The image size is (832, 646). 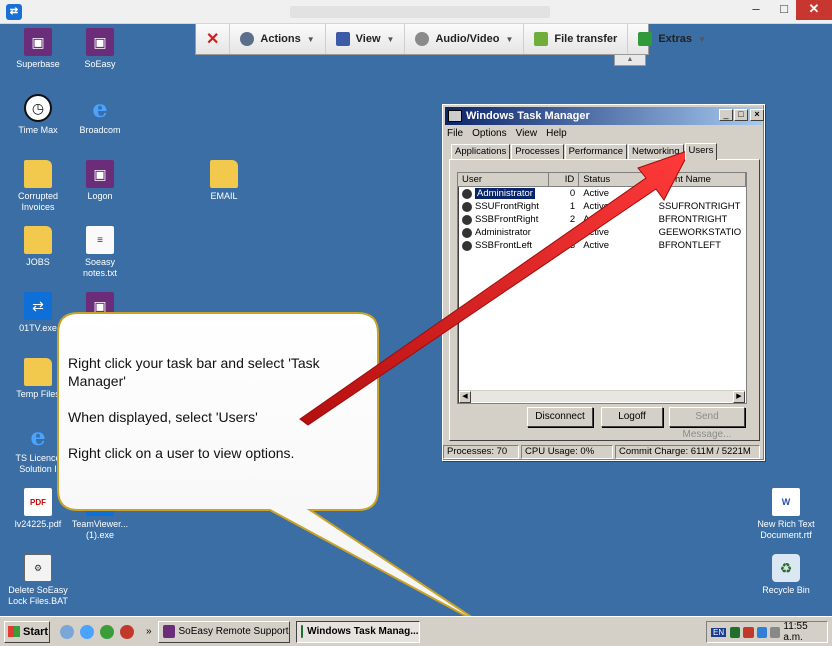 I want to click on tab-networking: Networking, so click(x=655, y=151).